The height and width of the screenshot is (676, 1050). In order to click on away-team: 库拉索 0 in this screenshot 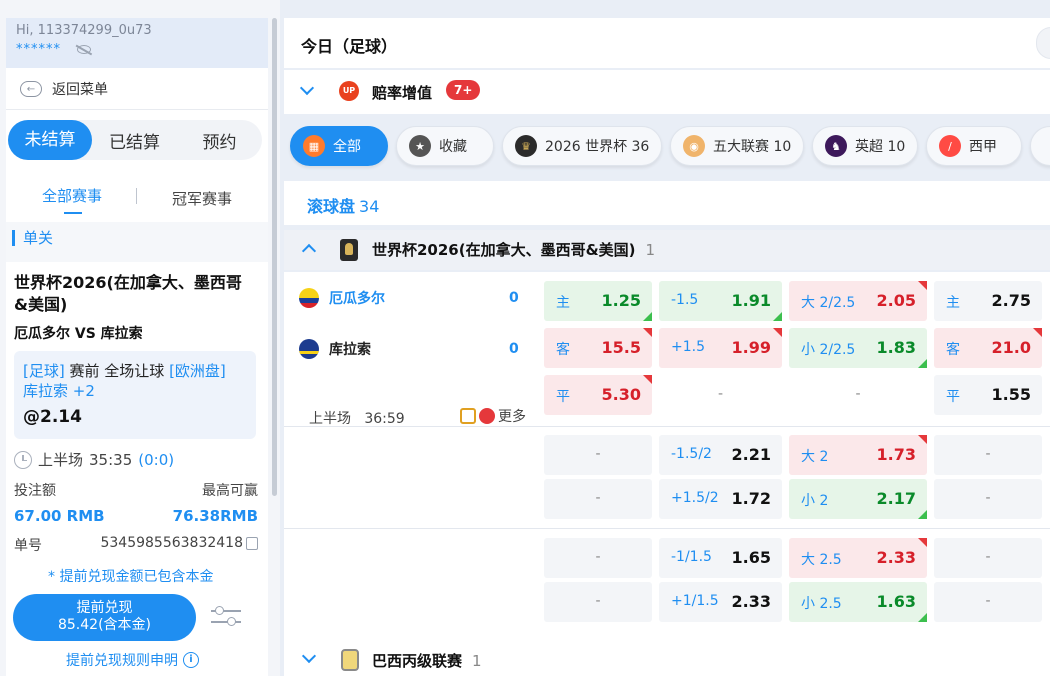, I will do `click(409, 349)`.